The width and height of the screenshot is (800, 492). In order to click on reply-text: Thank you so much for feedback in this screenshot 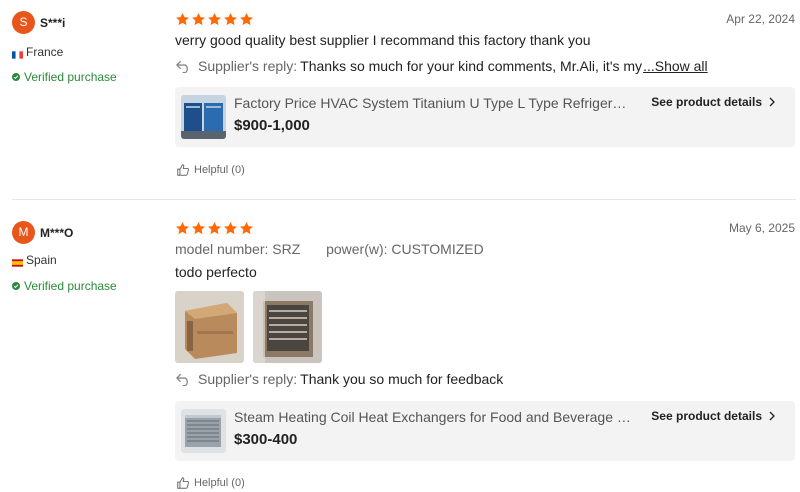, I will do `click(402, 379)`.